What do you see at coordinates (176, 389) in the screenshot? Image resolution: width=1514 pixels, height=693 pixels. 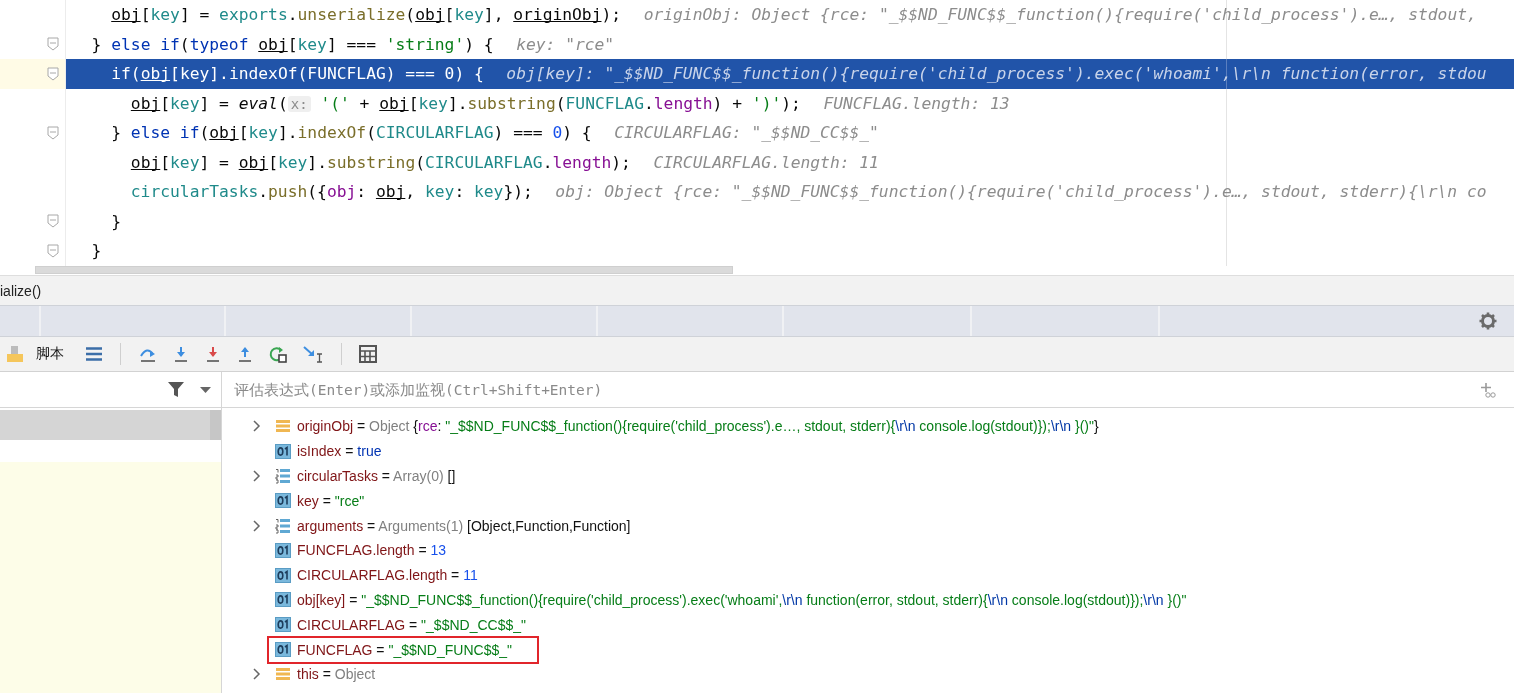 I see `filter-icon` at bounding box center [176, 389].